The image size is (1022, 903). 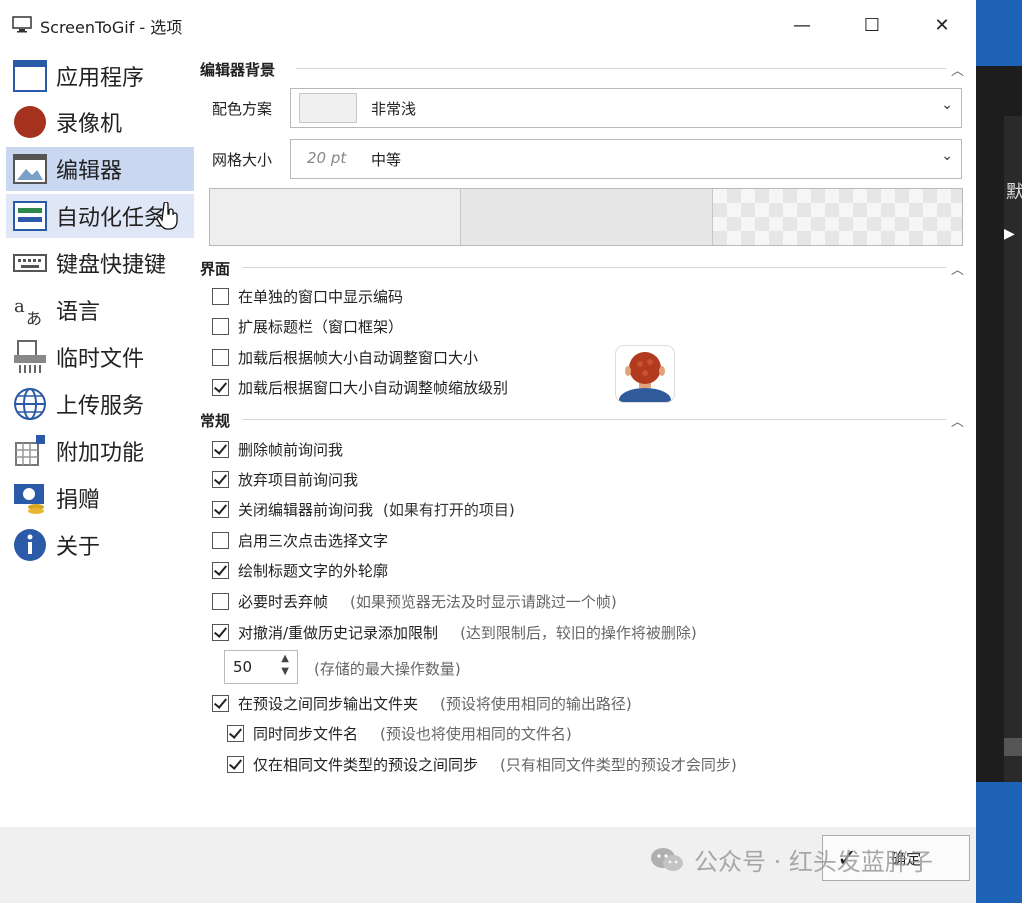 What do you see at coordinates (335, 217) in the screenshot?
I see `preview-tile` at bounding box center [335, 217].